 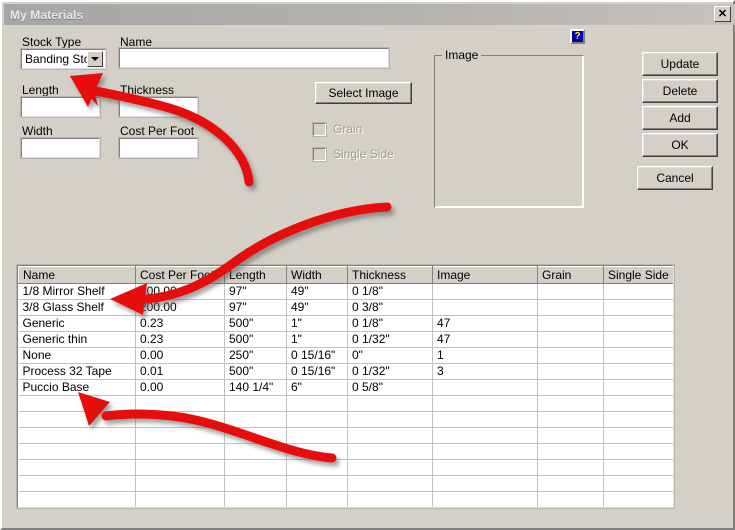 I want to click on table-cell: 0", so click(x=390, y=355).